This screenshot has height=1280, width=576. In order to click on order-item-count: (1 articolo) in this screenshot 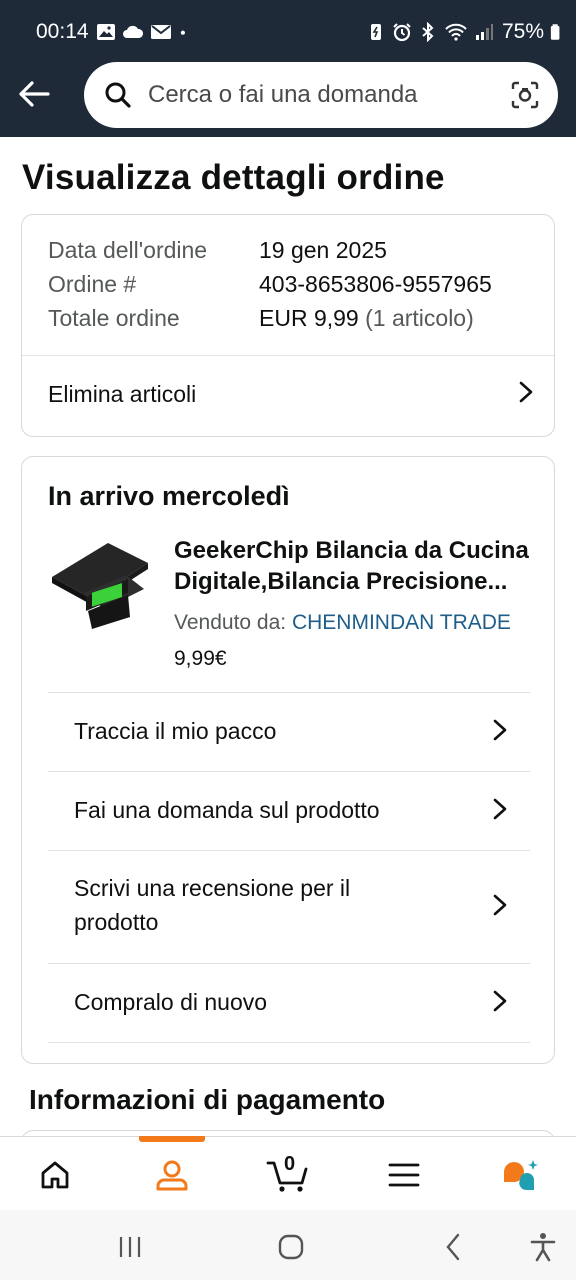, I will do `click(419, 318)`.